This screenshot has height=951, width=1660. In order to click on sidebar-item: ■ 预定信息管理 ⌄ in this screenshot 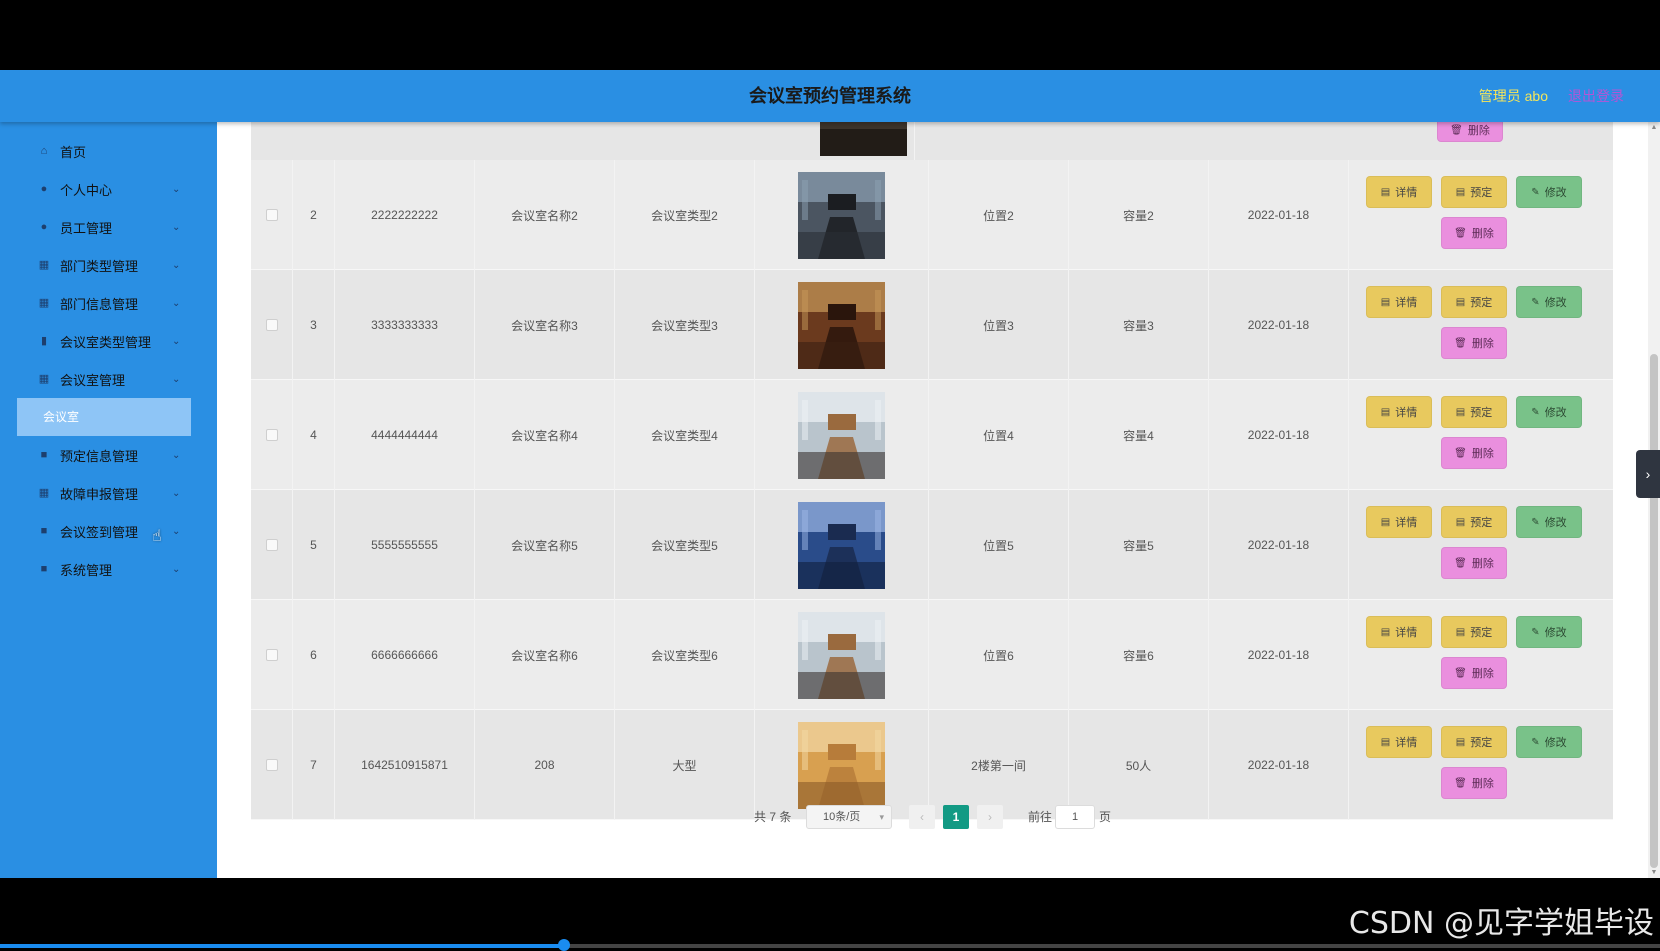, I will do `click(108, 455)`.